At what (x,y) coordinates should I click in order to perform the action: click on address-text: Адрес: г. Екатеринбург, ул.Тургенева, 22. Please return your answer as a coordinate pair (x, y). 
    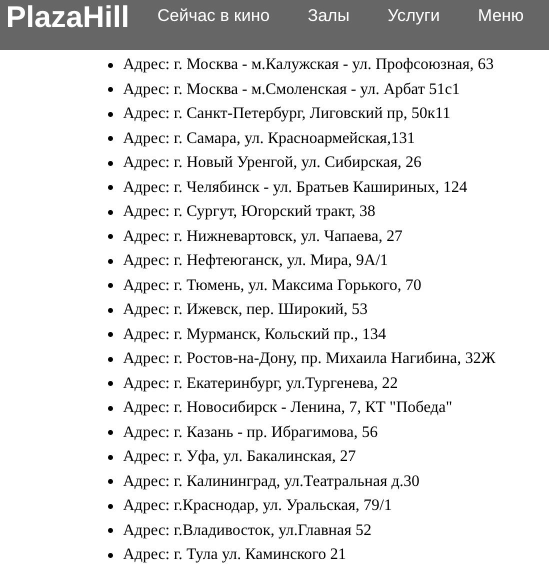
    Looking at the image, I should click on (260, 384).